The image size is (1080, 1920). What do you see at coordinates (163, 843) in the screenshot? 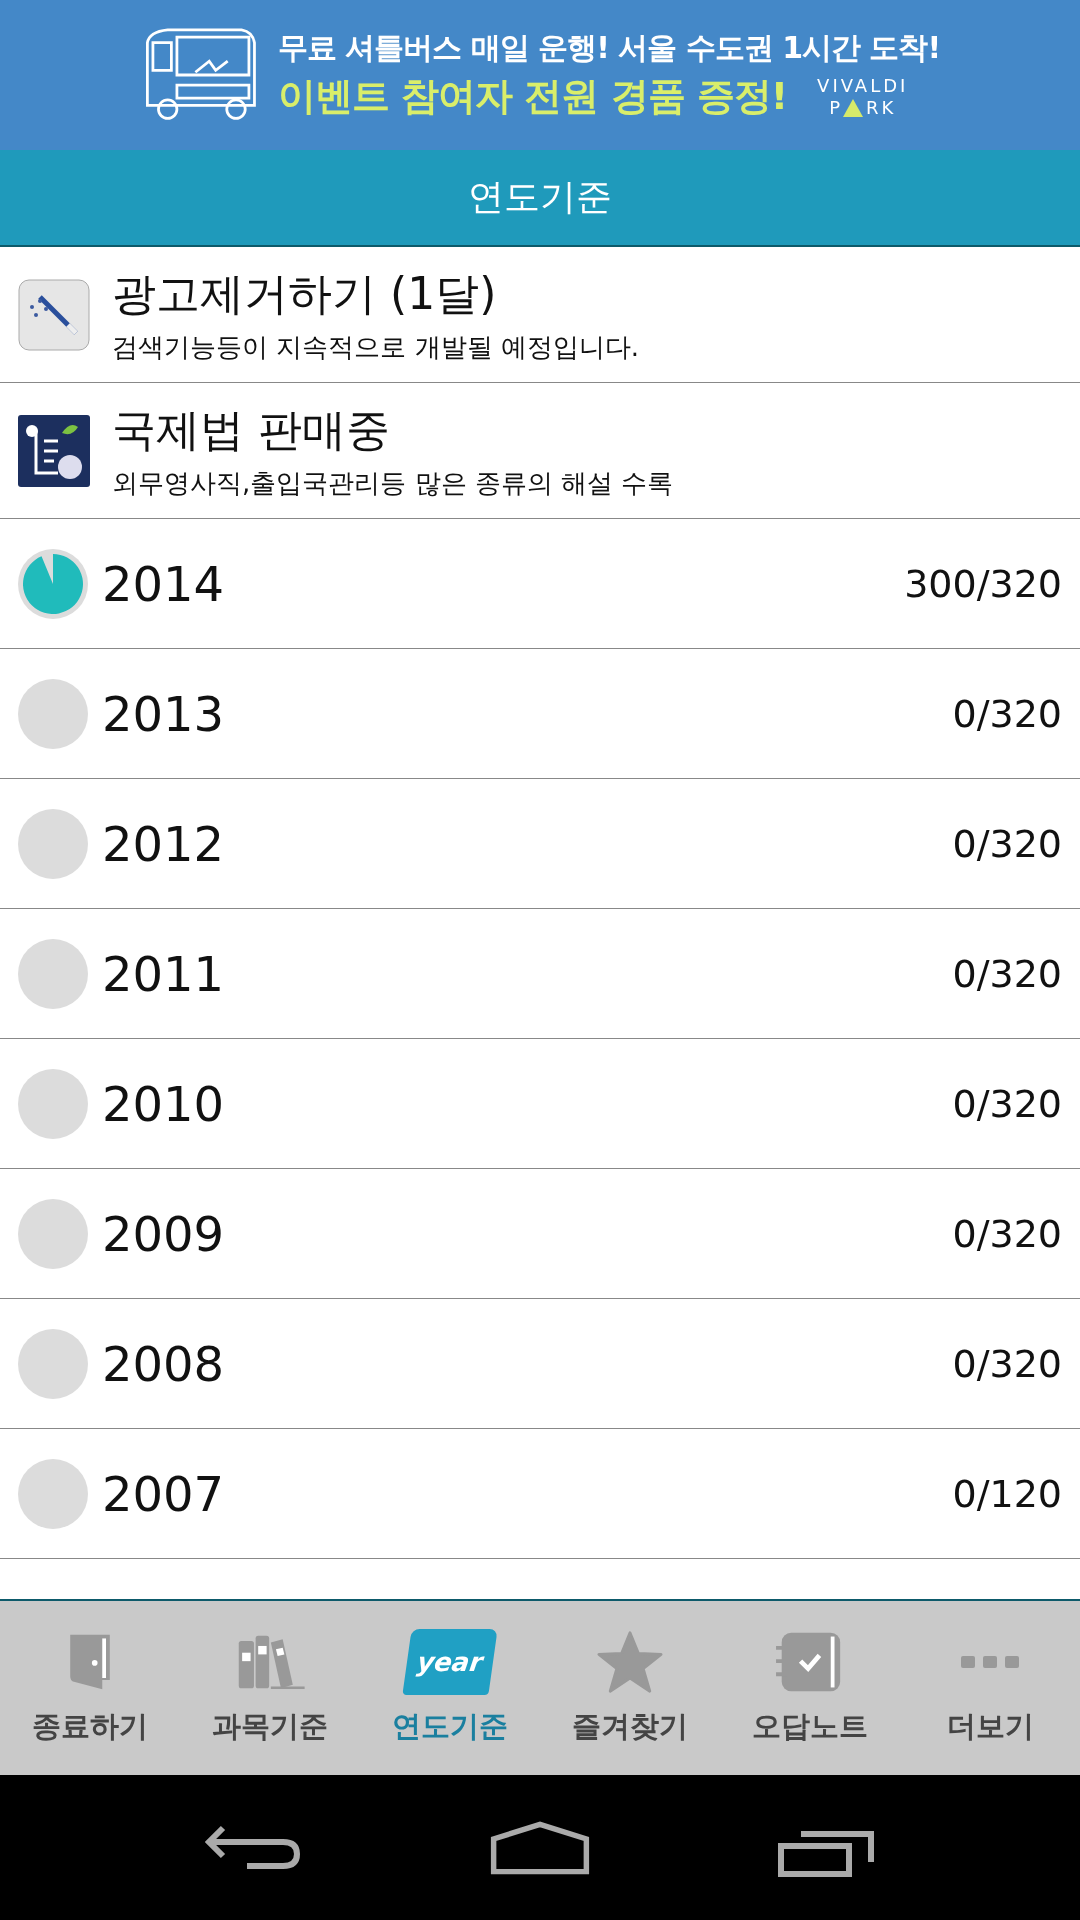
I see `year-label: 2012` at bounding box center [163, 843].